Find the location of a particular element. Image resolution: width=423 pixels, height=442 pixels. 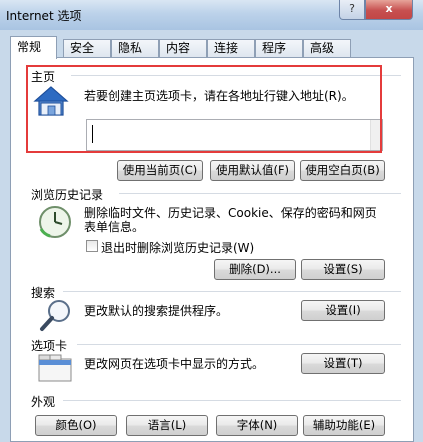

appearance-heading: 外观 is located at coordinates (43, 402).